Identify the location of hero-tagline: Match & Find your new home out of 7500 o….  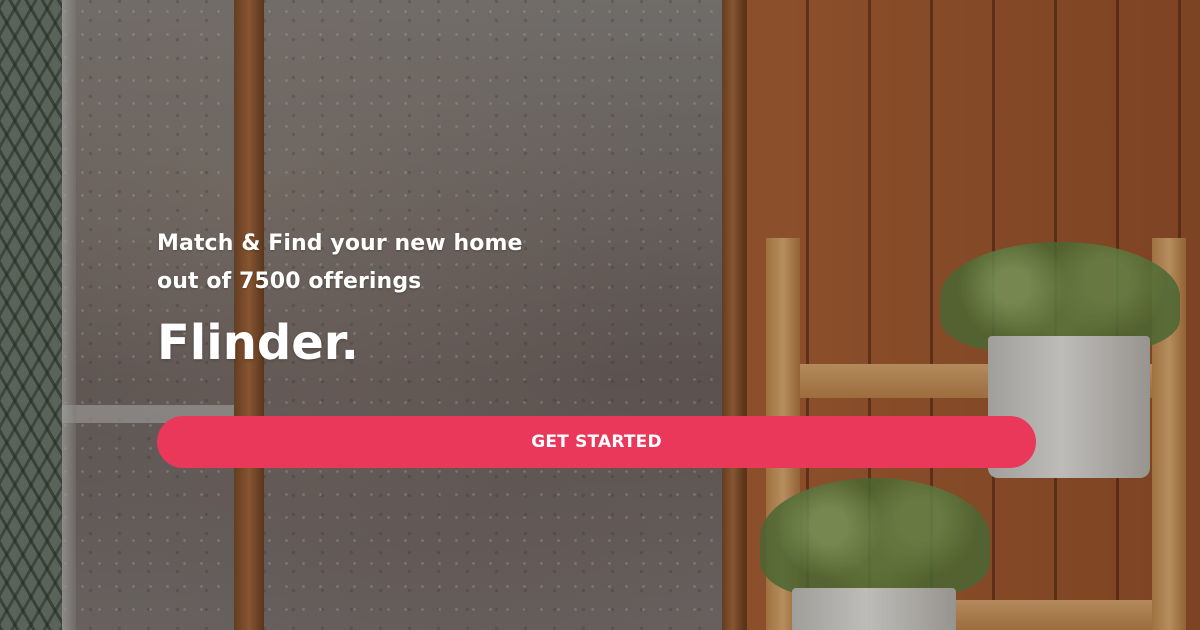
(597, 263).